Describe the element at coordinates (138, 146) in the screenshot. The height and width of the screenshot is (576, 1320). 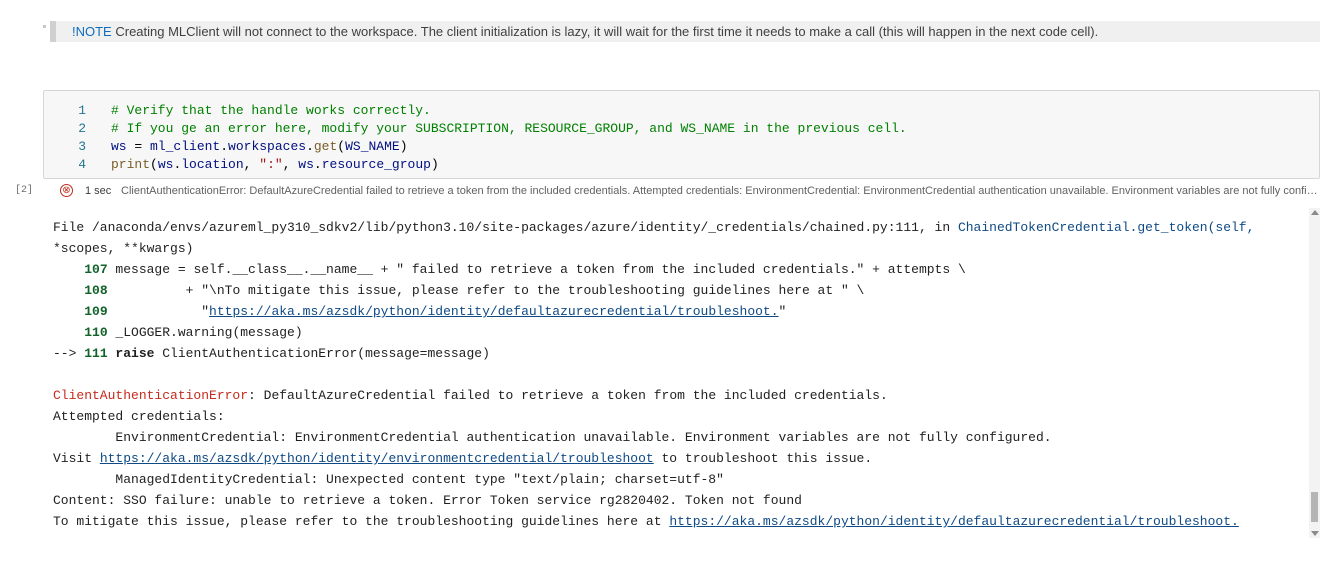
I see `code-token: =` at that location.